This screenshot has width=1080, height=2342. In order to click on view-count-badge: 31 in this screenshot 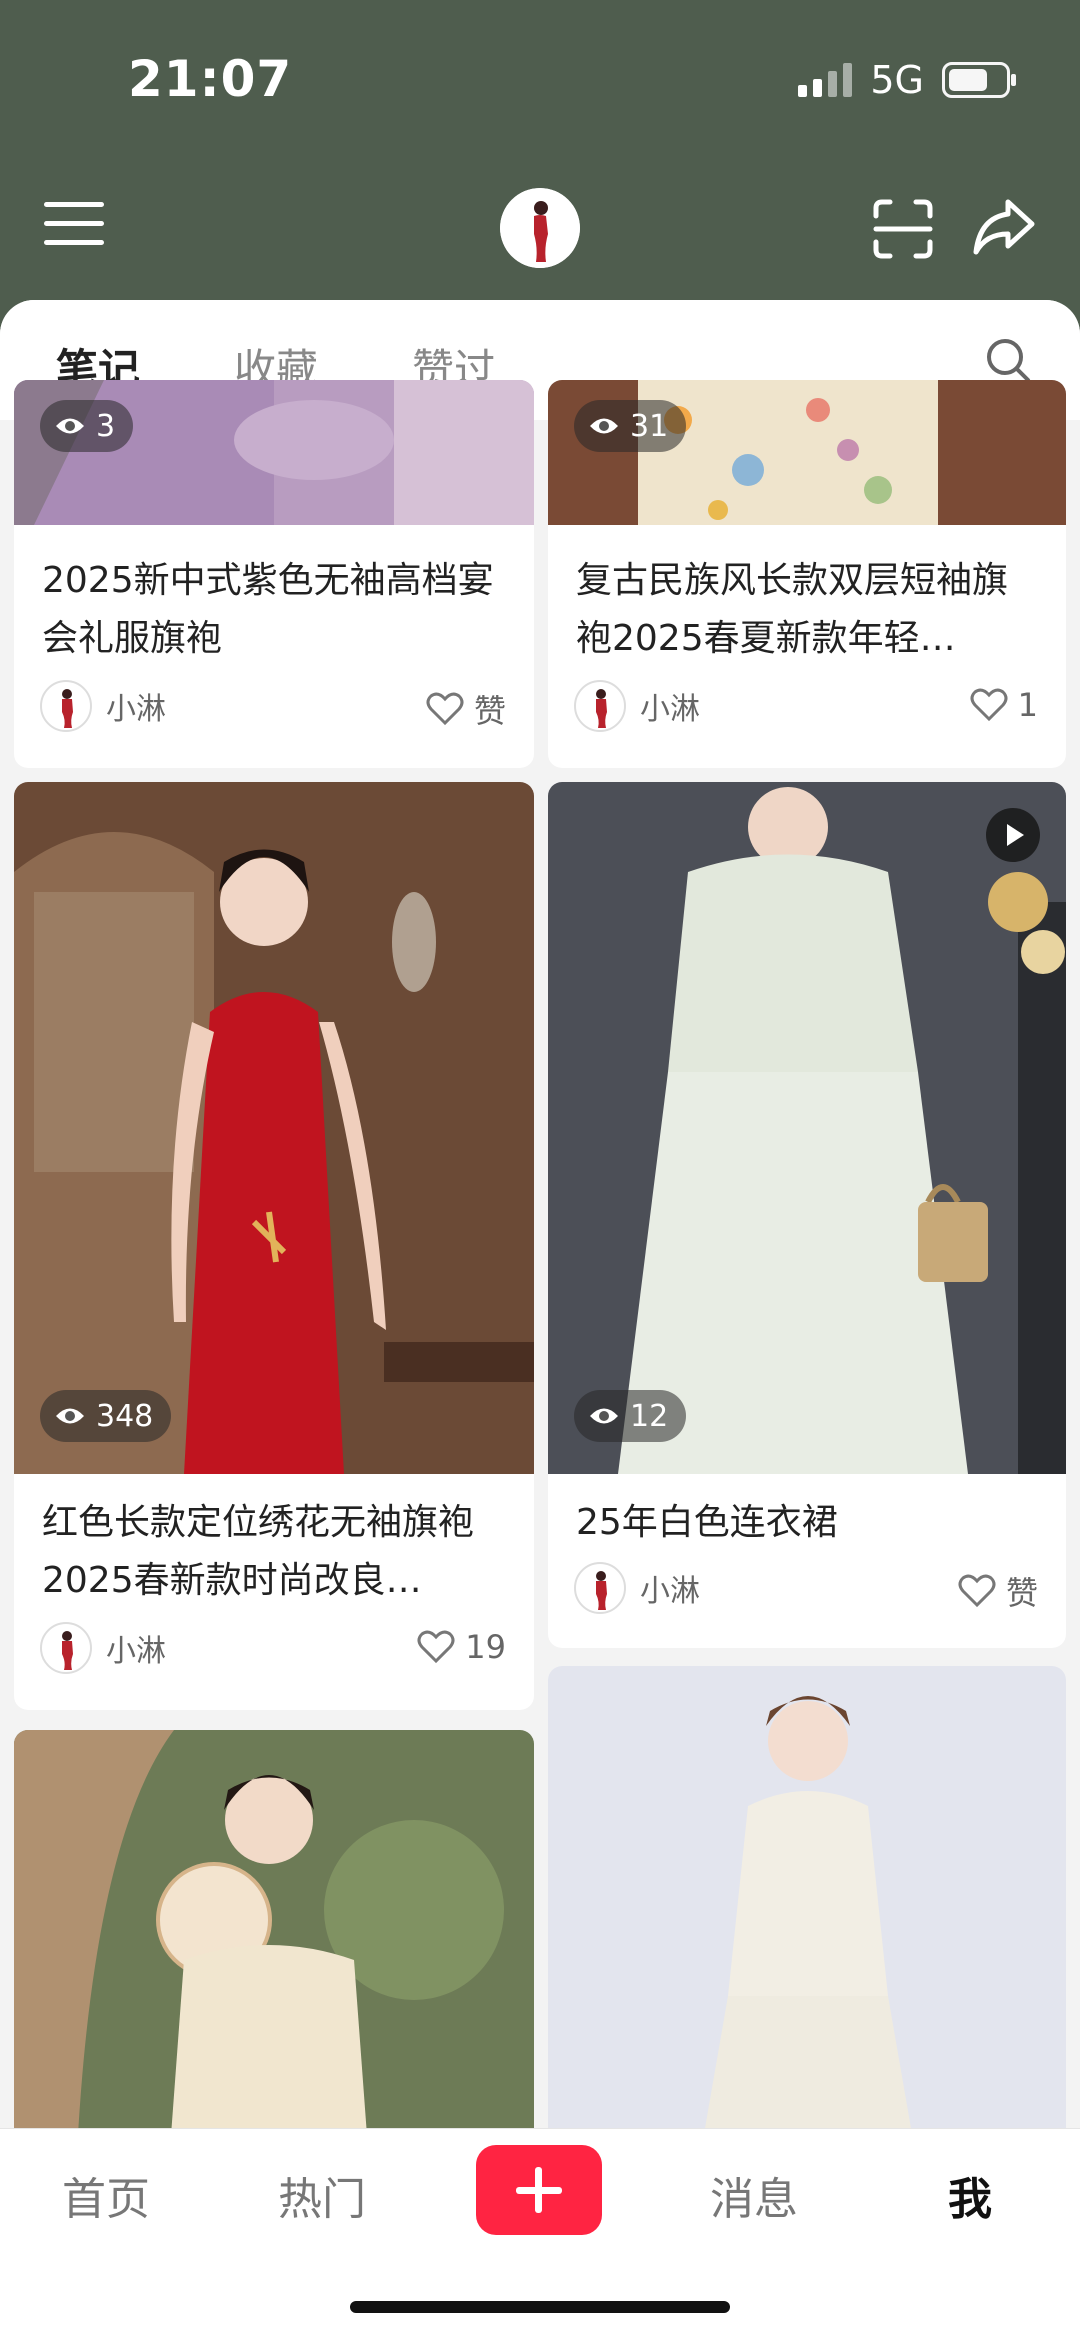, I will do `click(630, 426)`.